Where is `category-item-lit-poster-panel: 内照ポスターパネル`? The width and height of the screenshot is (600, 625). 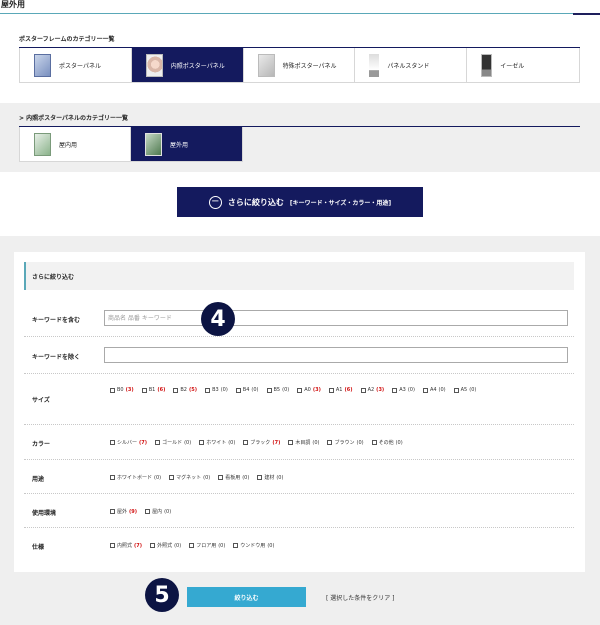 category-item-lit-poster-panel: 内照ポスターパネル is located at coordinates (187, 65).